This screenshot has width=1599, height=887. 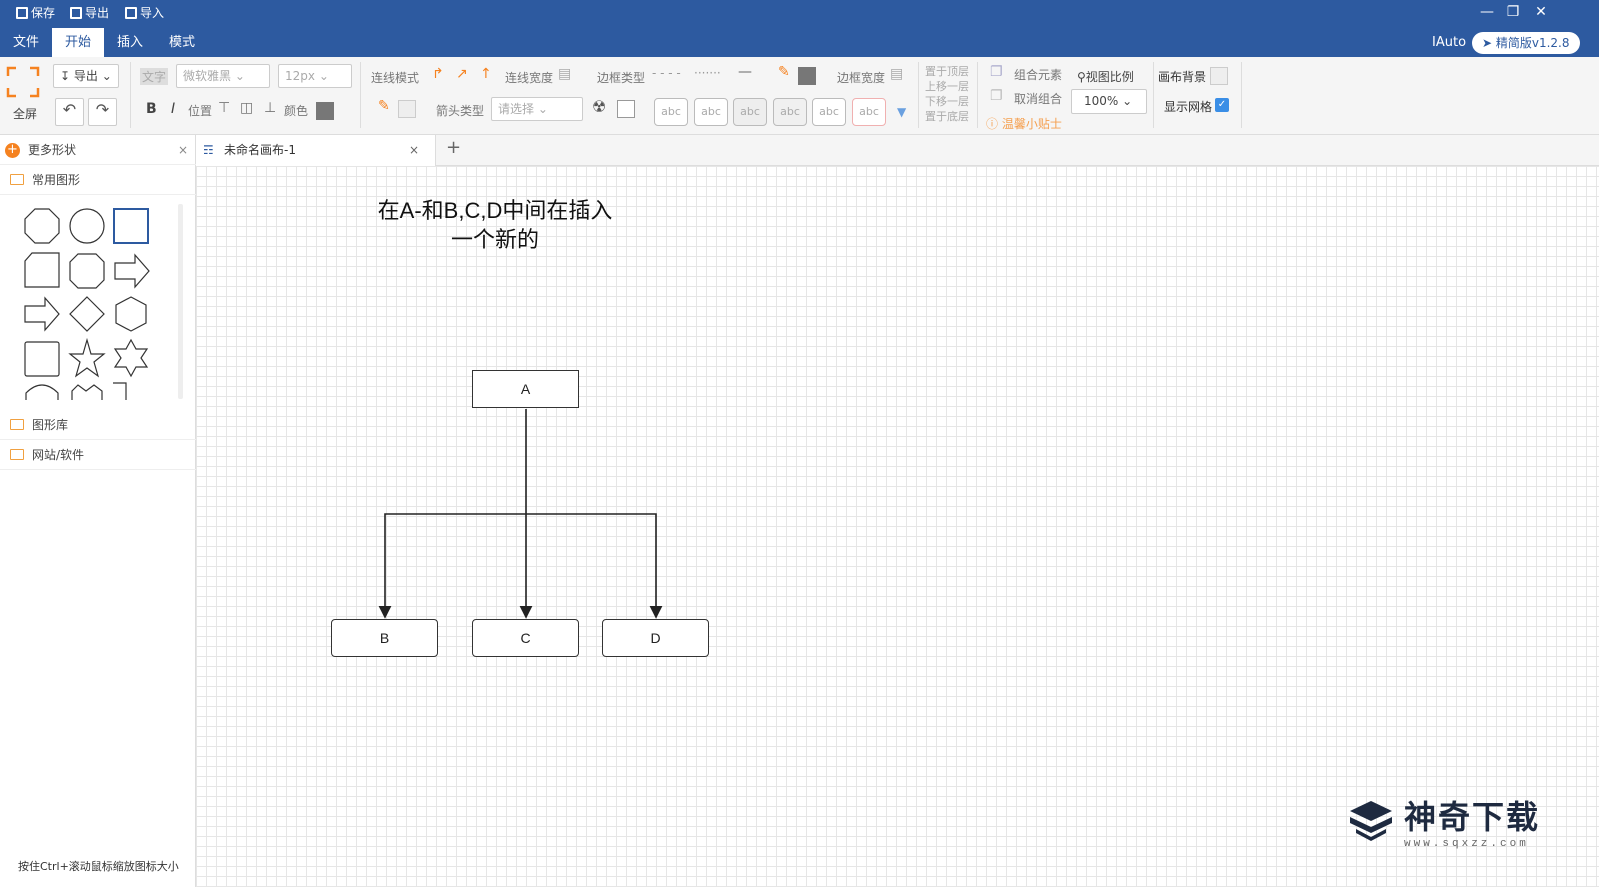 What do you see at coordinates (131, 358) in the screenshot?
I see `star6-shape` at bounding box center [131, 358].